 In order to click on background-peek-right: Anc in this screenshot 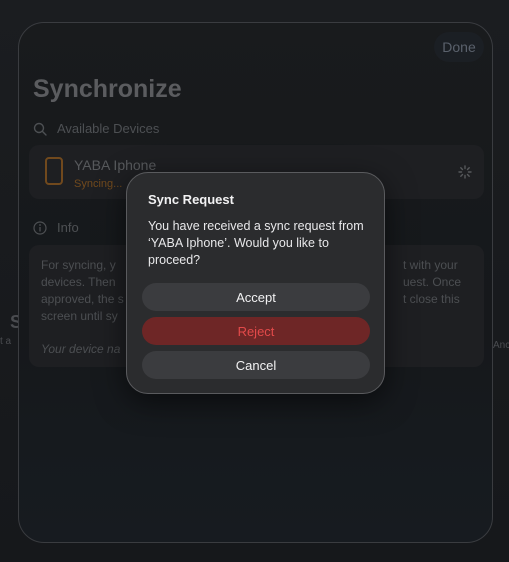, I will do `click(501, 350)`.